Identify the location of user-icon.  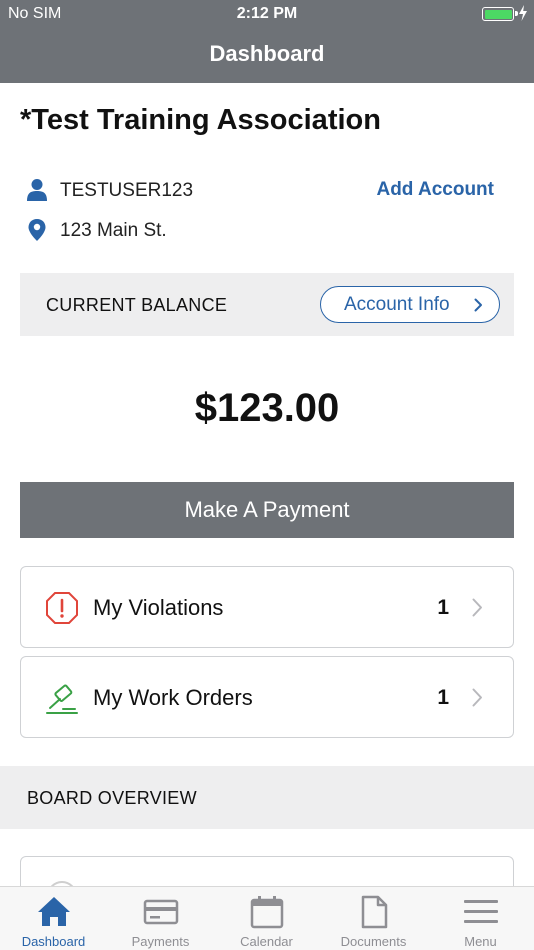
(37, 190).